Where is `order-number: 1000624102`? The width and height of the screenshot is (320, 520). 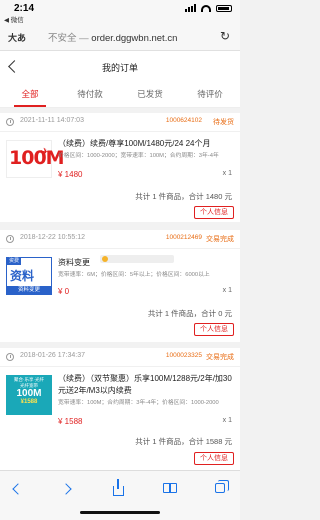 order-number: 1000624102 is located at coordinates (183, 120).